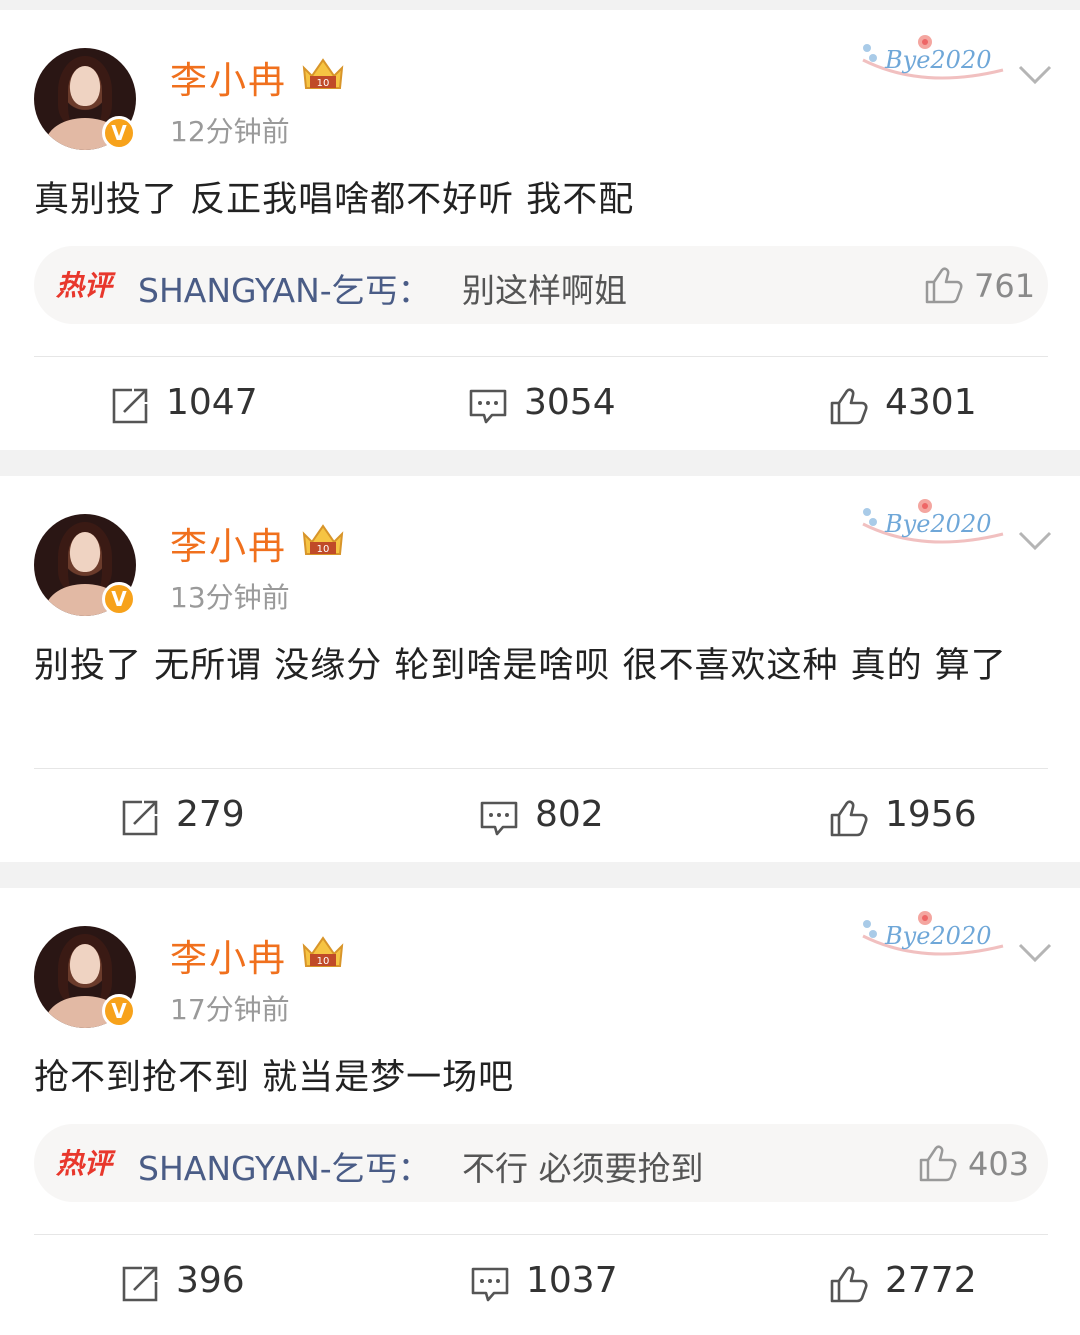  Describe the element at coordinates (230, 131) in the screenshot. I see `post-time: 12分钟前` at that location.